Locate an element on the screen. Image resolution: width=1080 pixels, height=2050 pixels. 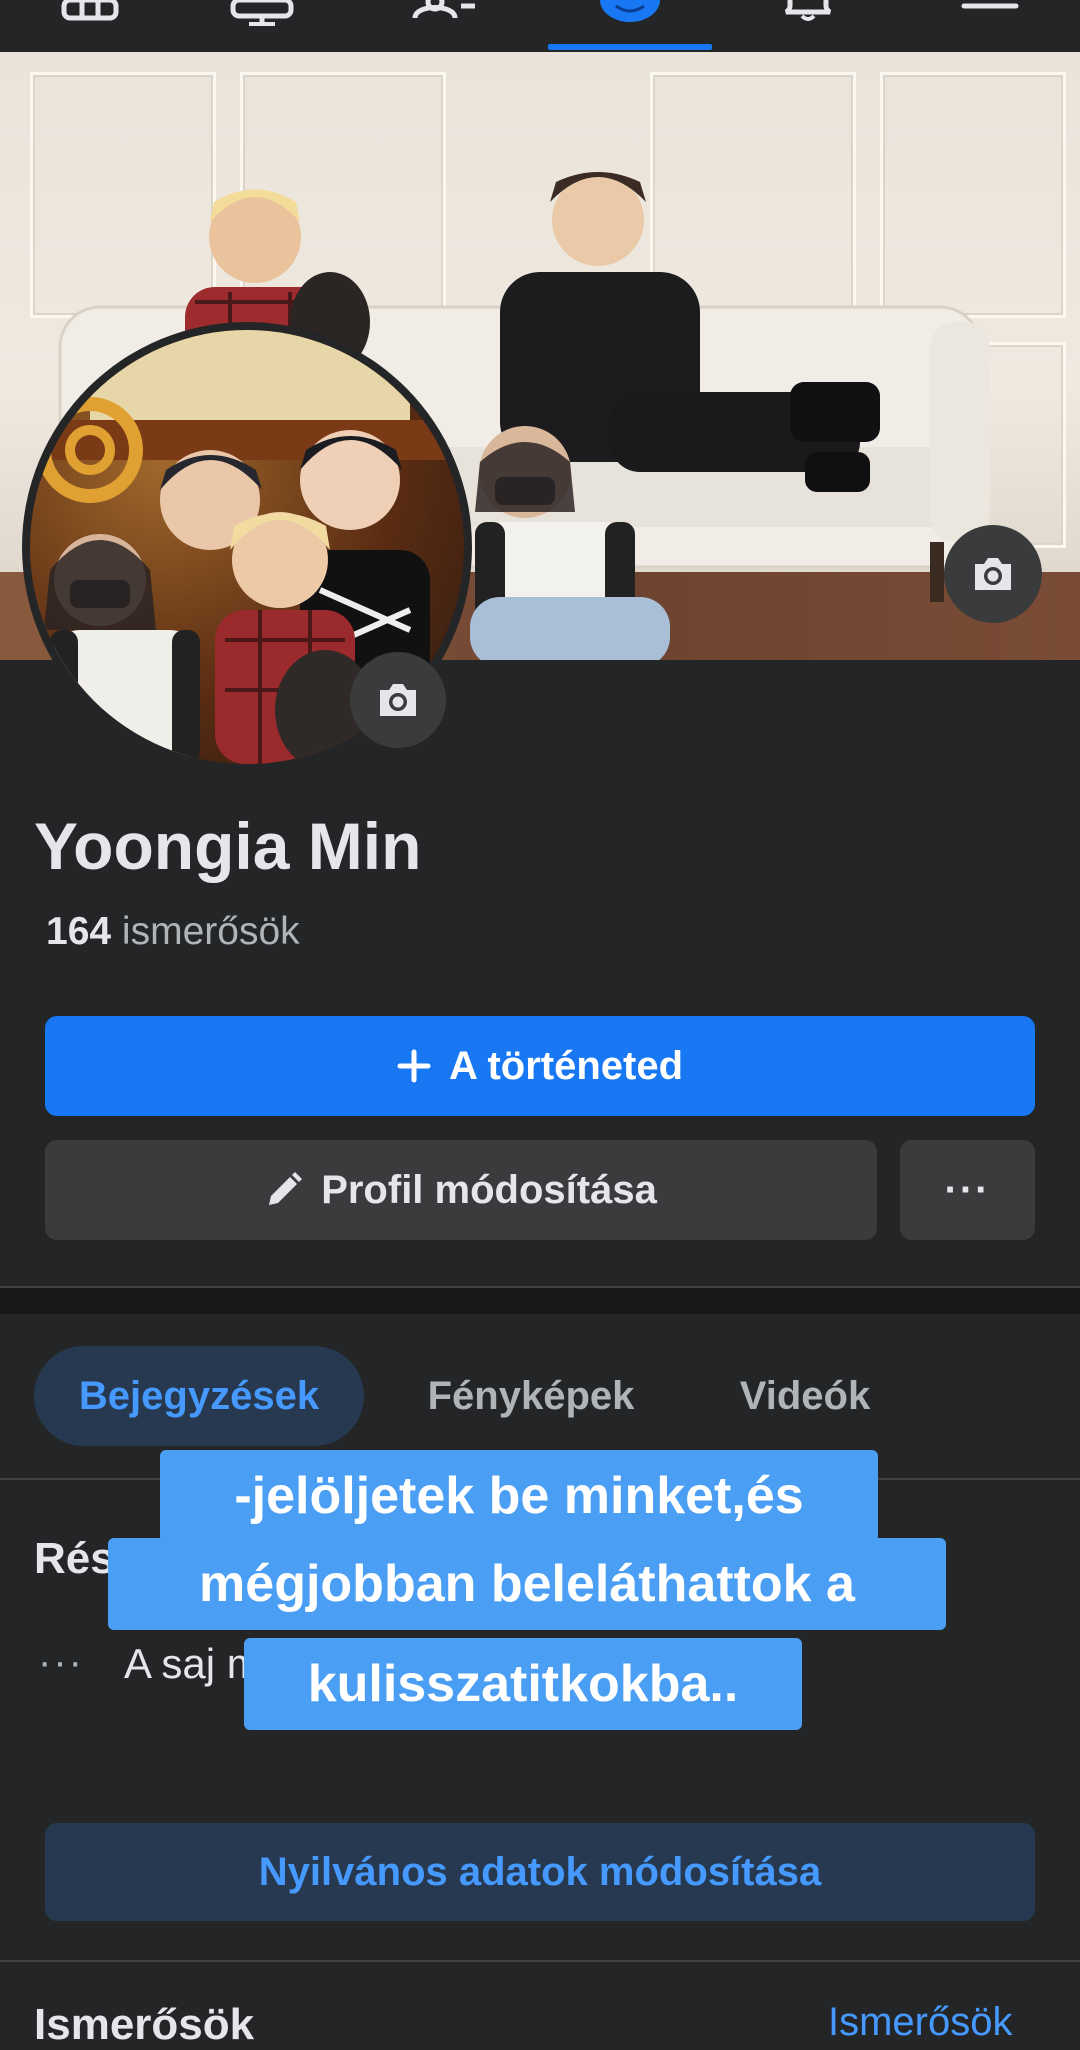
tab-photos: Fényképek is located at coordinates (531, 1396).